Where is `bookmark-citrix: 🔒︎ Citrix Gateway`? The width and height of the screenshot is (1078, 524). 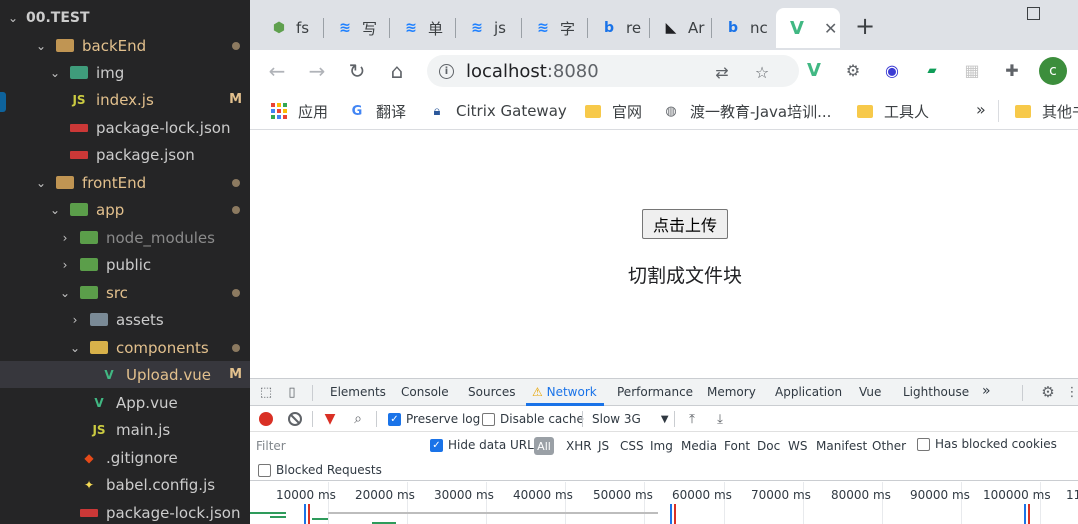
bookmark-citrix: 🔒︎ Citrix Gateway is located at coordinates (497, 111).